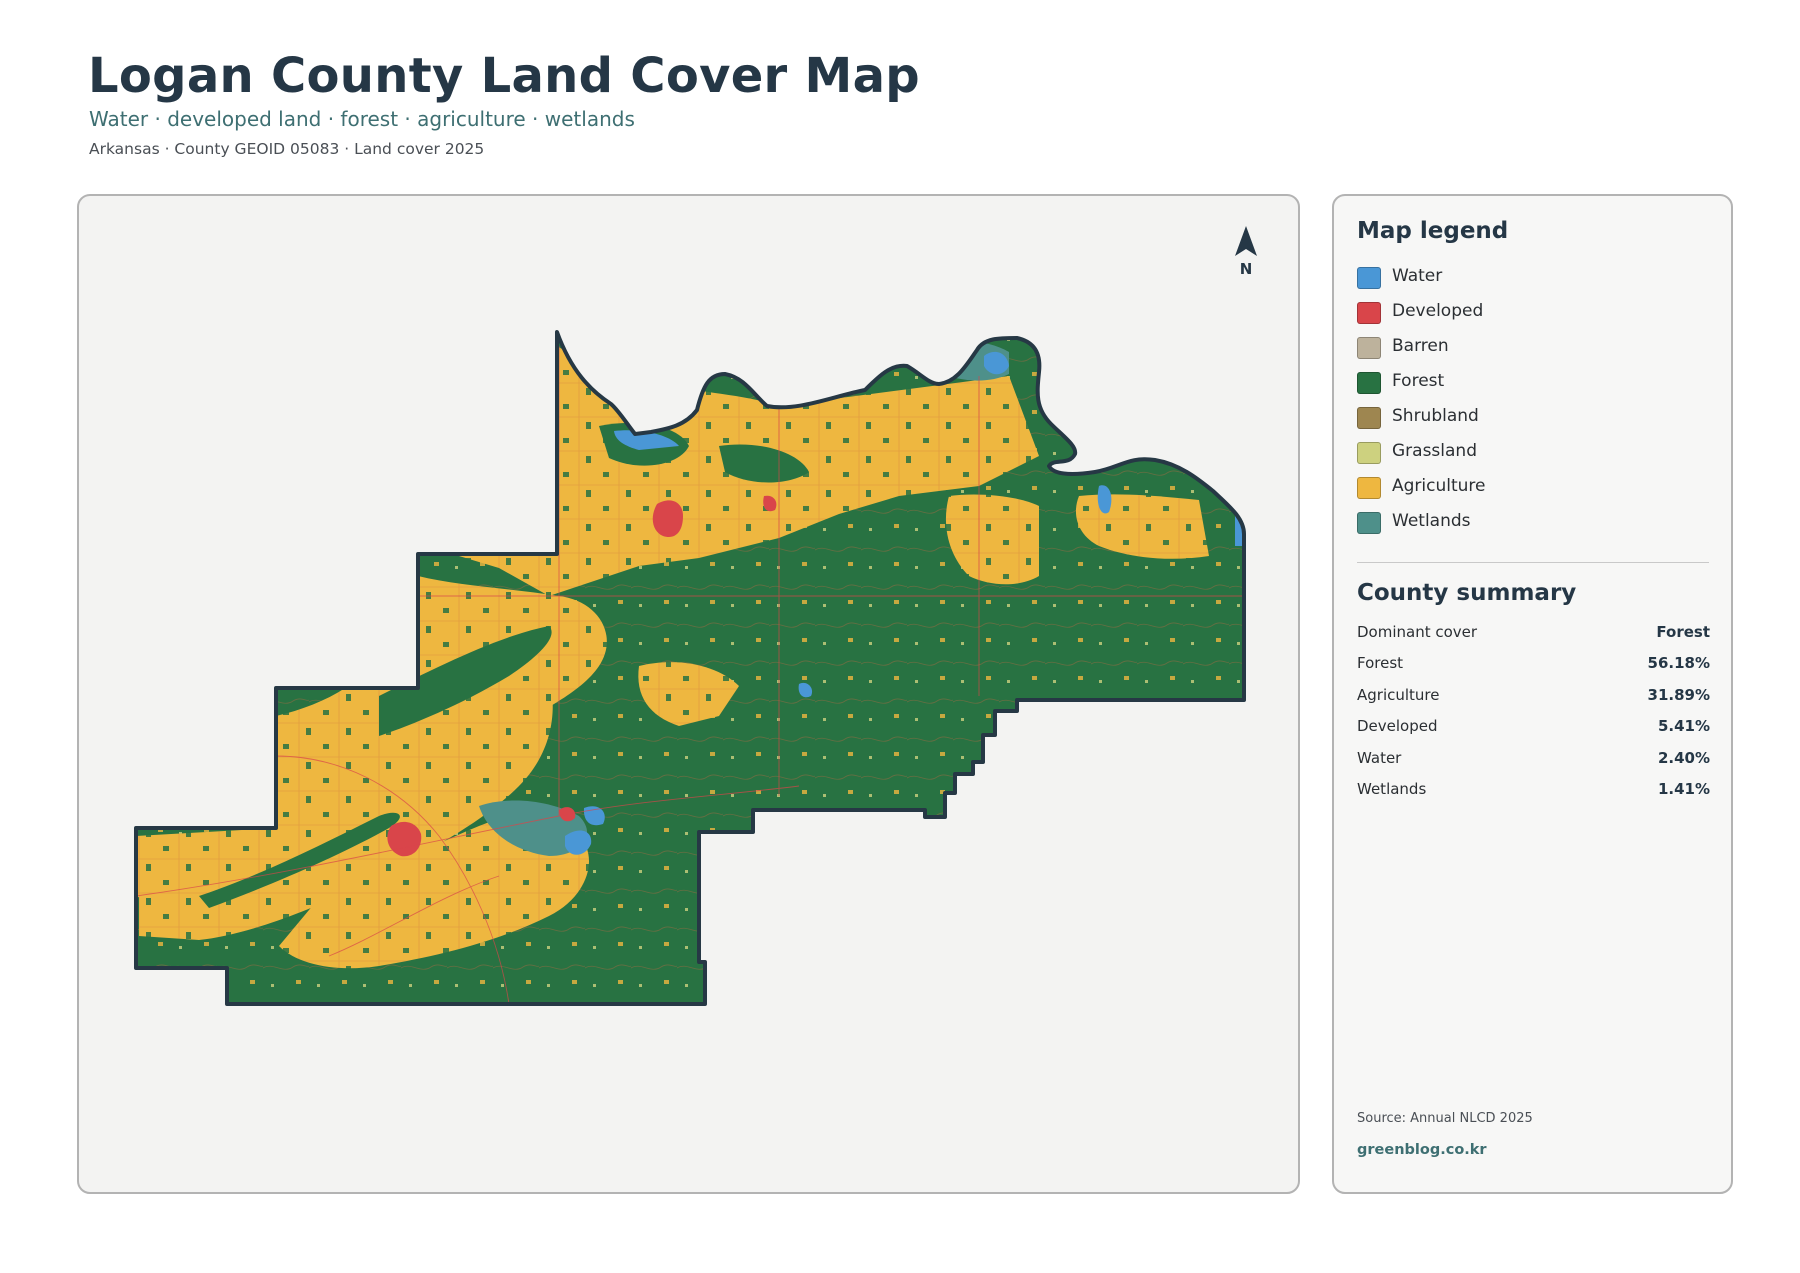 The height and width of the screenshot is (1273, 1800). Describe the element at coordinates (1533, 732) in the screenshot. I see `summary-row: Developed 5.41%` at that location.